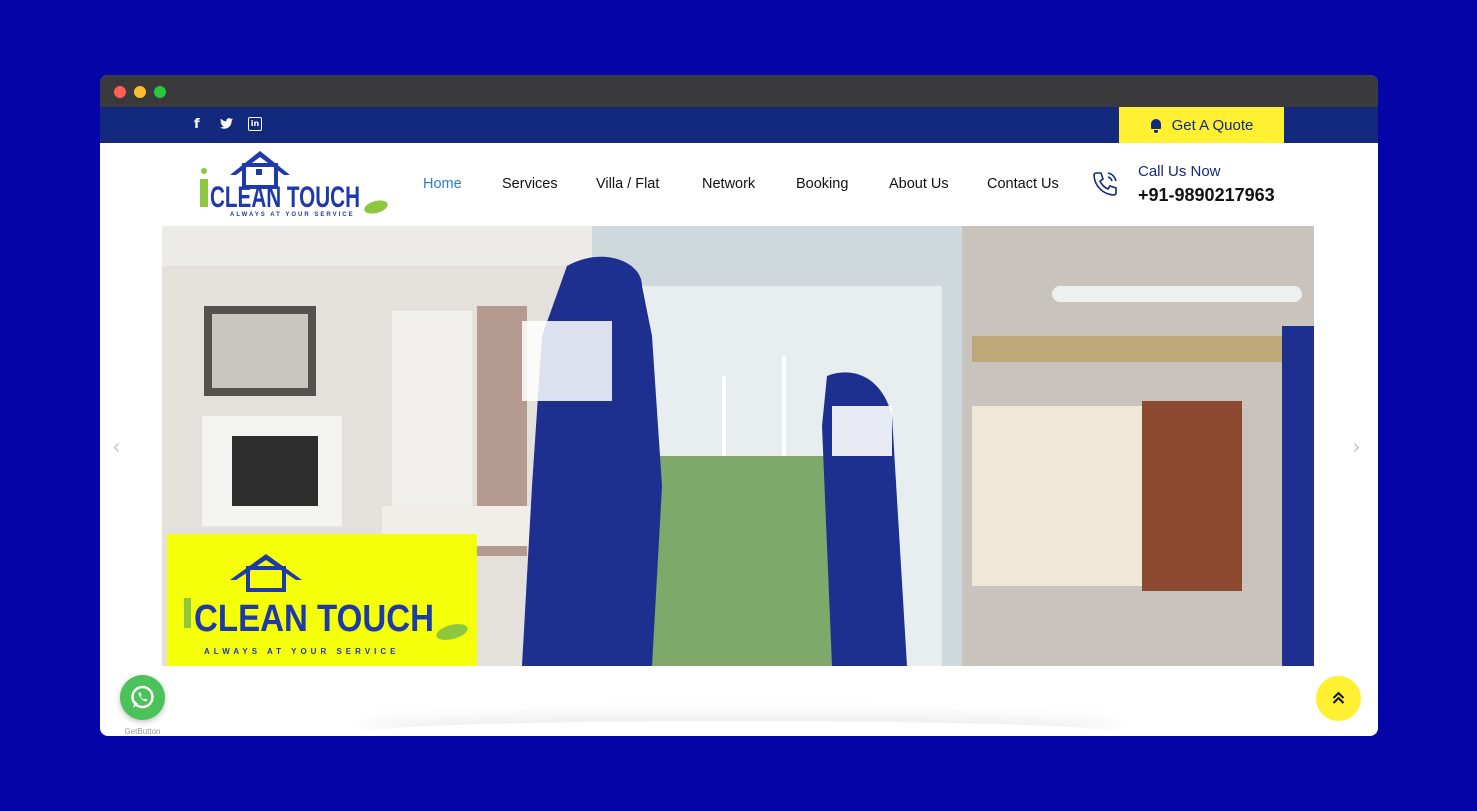  Describe the element at coordinates (822, 184) in the screenshot. I see `nav-booking: Booking` at that location.